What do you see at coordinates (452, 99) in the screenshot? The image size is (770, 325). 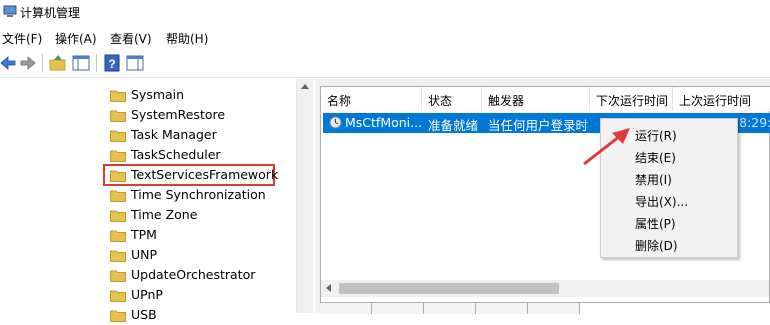 I see `column-header-status: 状态` at bounding box center [452, 99].